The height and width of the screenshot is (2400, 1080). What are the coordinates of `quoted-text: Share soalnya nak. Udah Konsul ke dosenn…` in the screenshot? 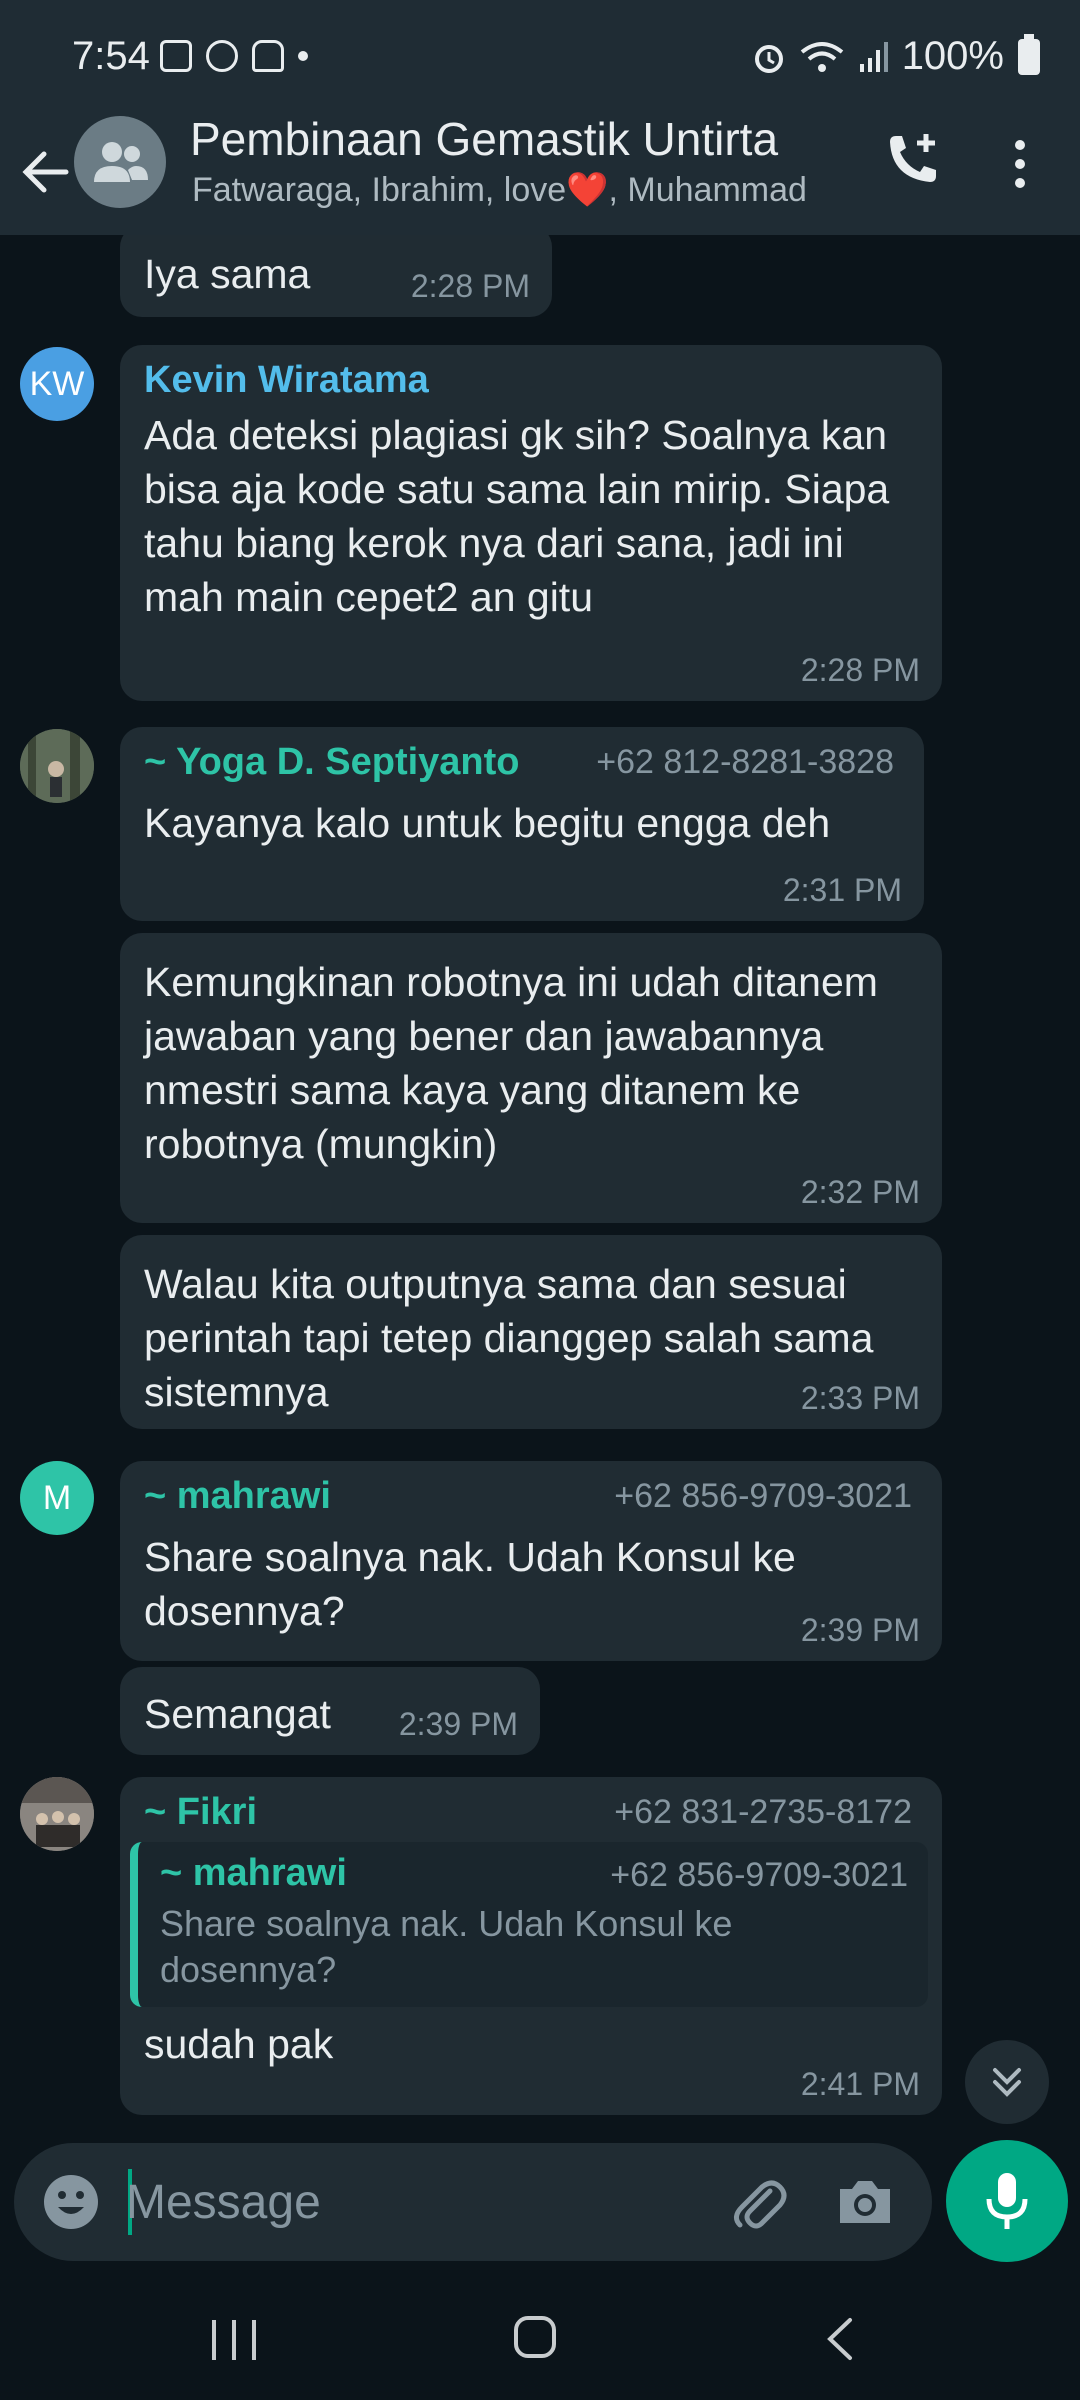 It's located at (446, 1946).